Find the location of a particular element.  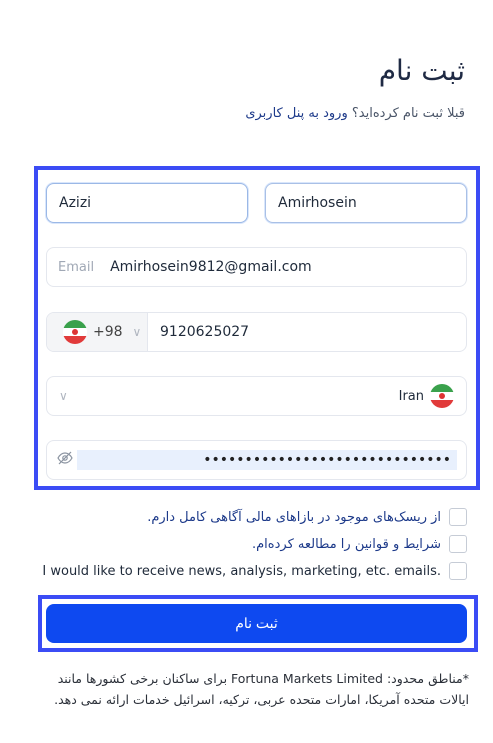

checkbox-news-box is located at coordinates (458, 571).